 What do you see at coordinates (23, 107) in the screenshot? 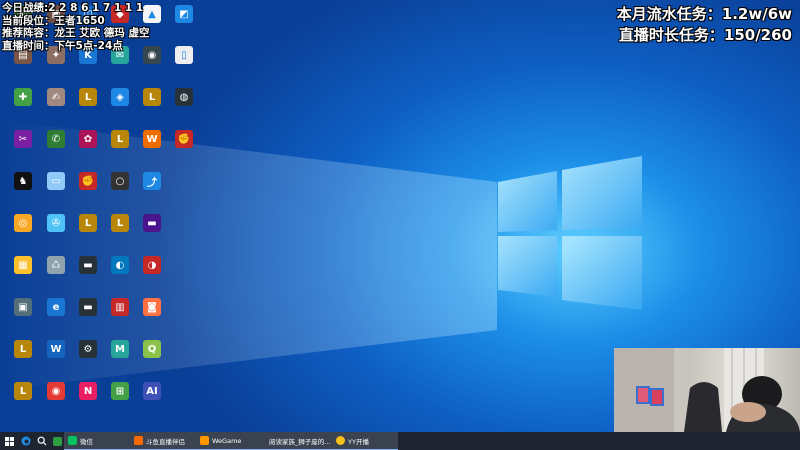
I see `desktop-icon: ✚` at bounding box center [23, 107].